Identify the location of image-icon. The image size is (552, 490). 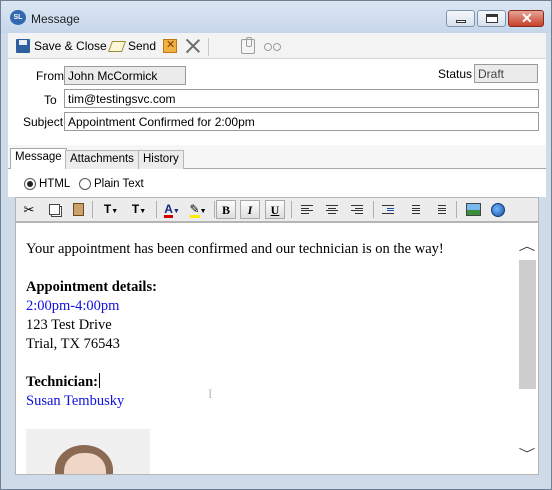
(473, 209).